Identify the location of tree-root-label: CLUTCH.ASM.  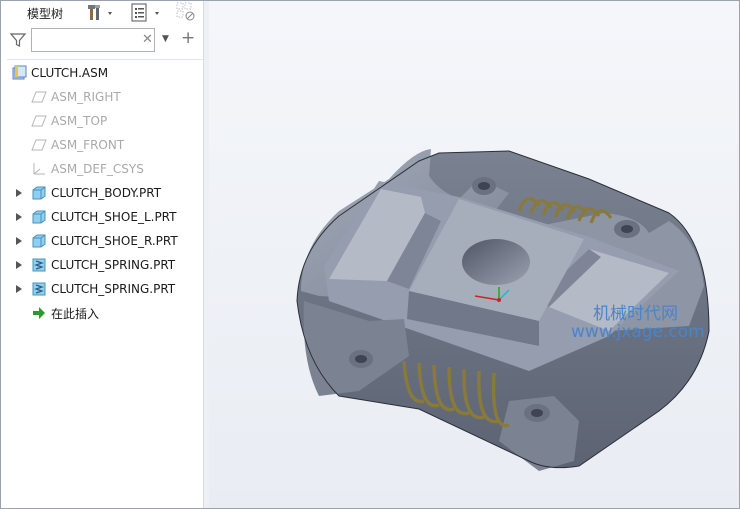
(70, 73).